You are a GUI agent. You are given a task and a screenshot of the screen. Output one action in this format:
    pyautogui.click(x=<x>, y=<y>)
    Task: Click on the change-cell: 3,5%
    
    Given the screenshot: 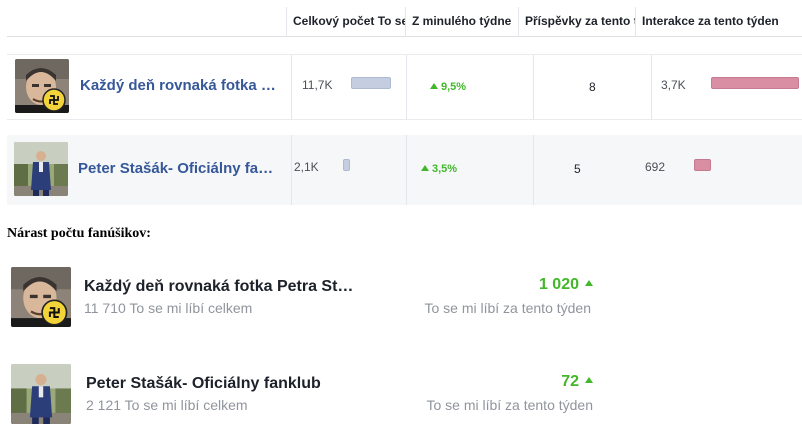 What is the action you would take?
    pyautogui.click(x=469, y=170)
    